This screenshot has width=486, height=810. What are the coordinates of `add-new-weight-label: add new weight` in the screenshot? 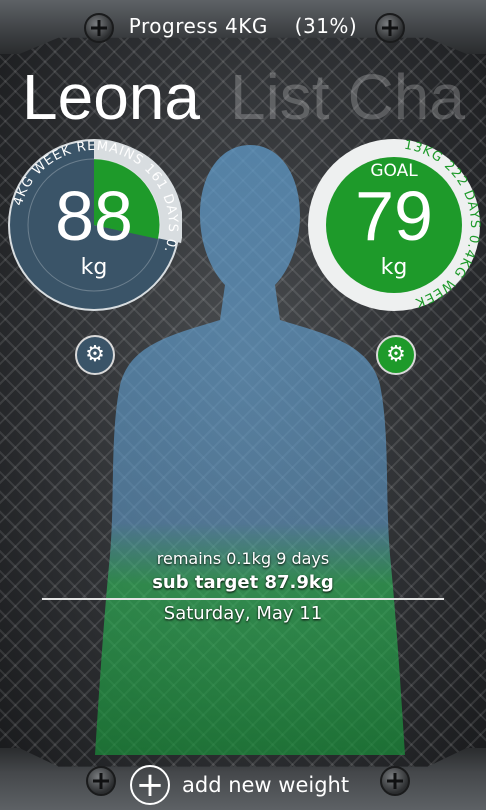 It's located at (266, 785).